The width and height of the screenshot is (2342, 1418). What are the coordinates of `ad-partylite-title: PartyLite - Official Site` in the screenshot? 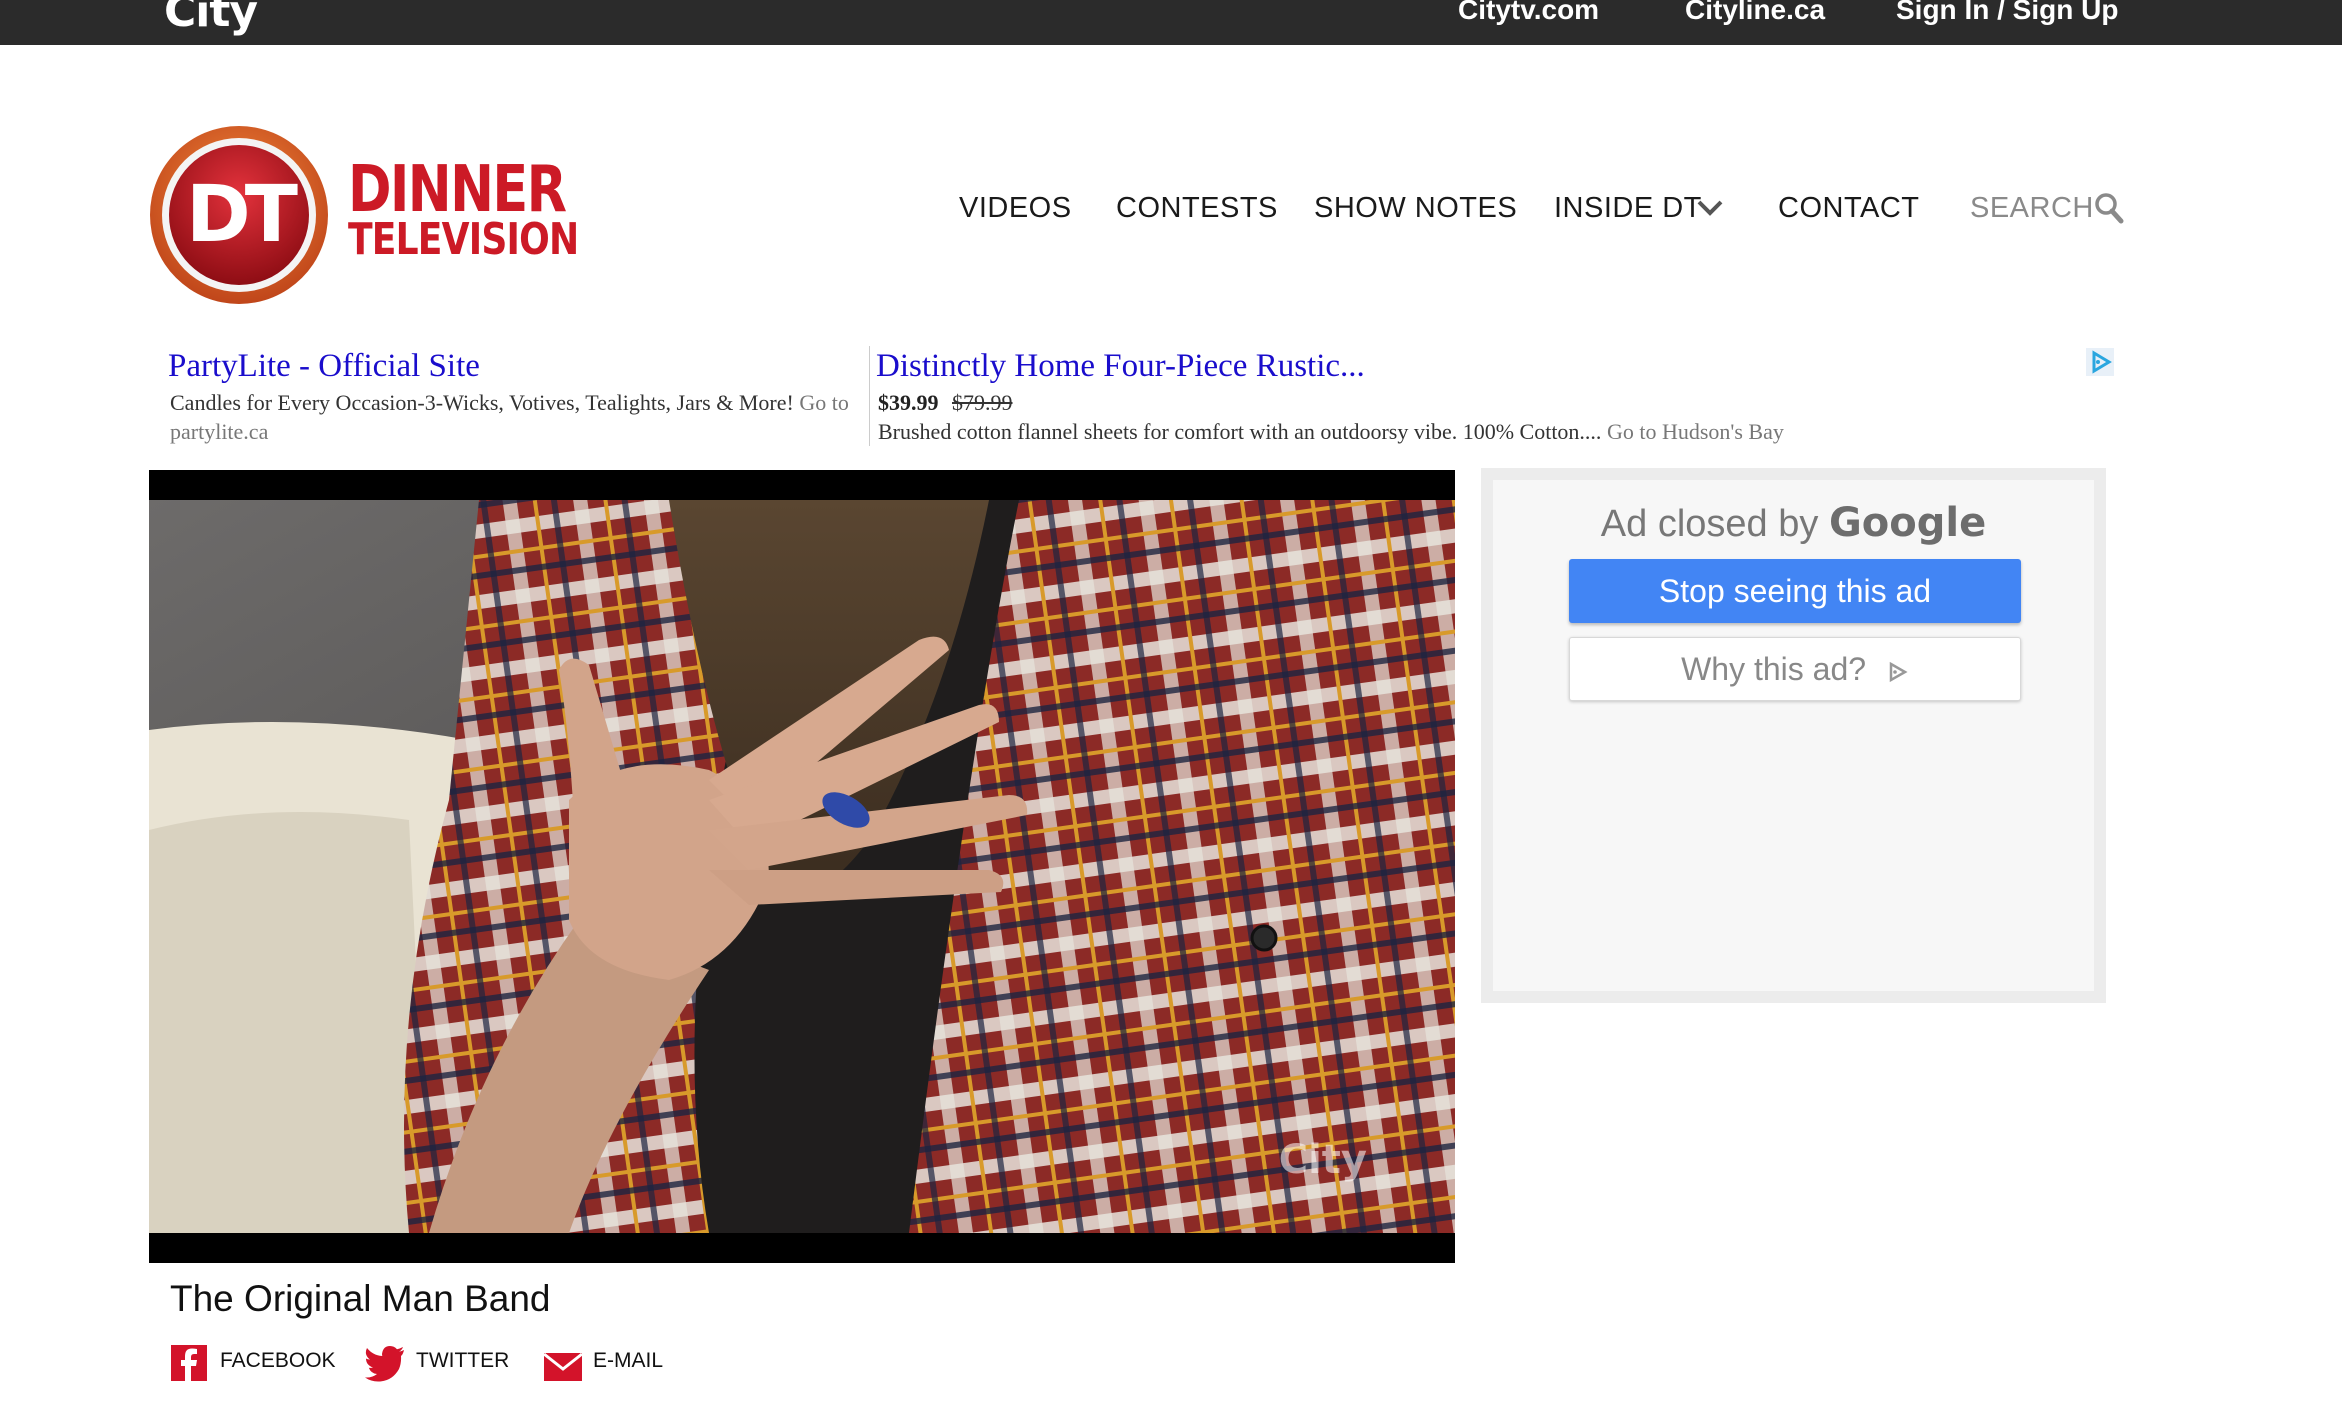 It's located at (324, 366).